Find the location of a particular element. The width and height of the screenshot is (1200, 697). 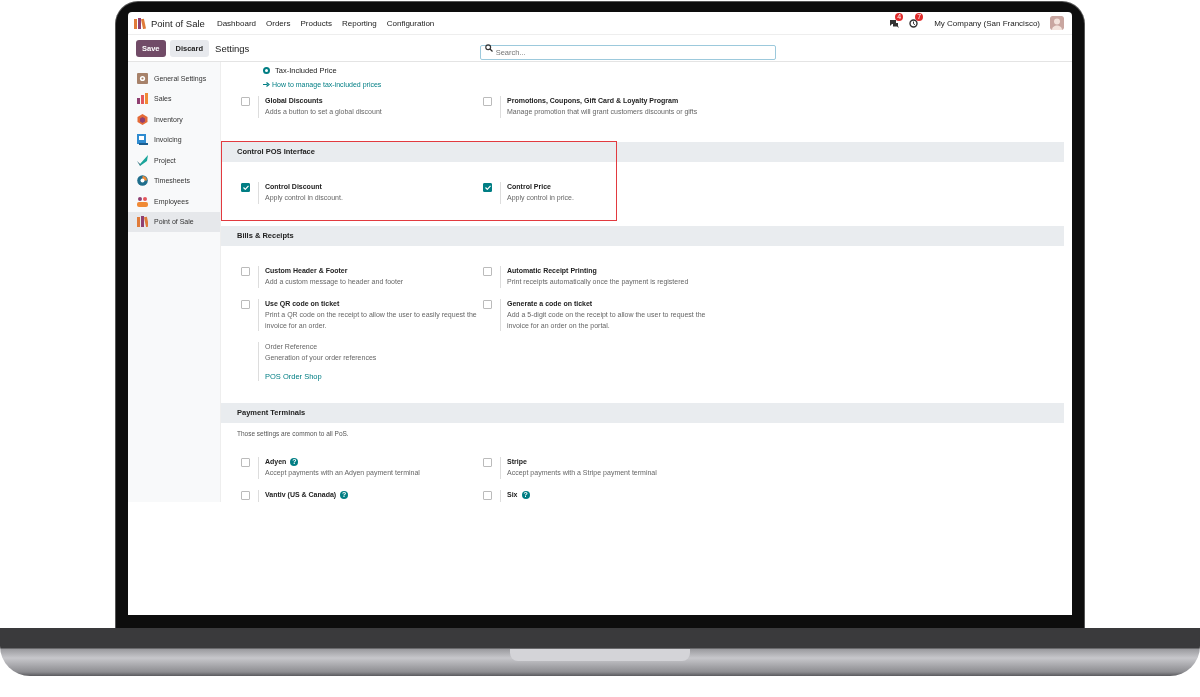

hexagon-icon is located at coordinates (142, 119).